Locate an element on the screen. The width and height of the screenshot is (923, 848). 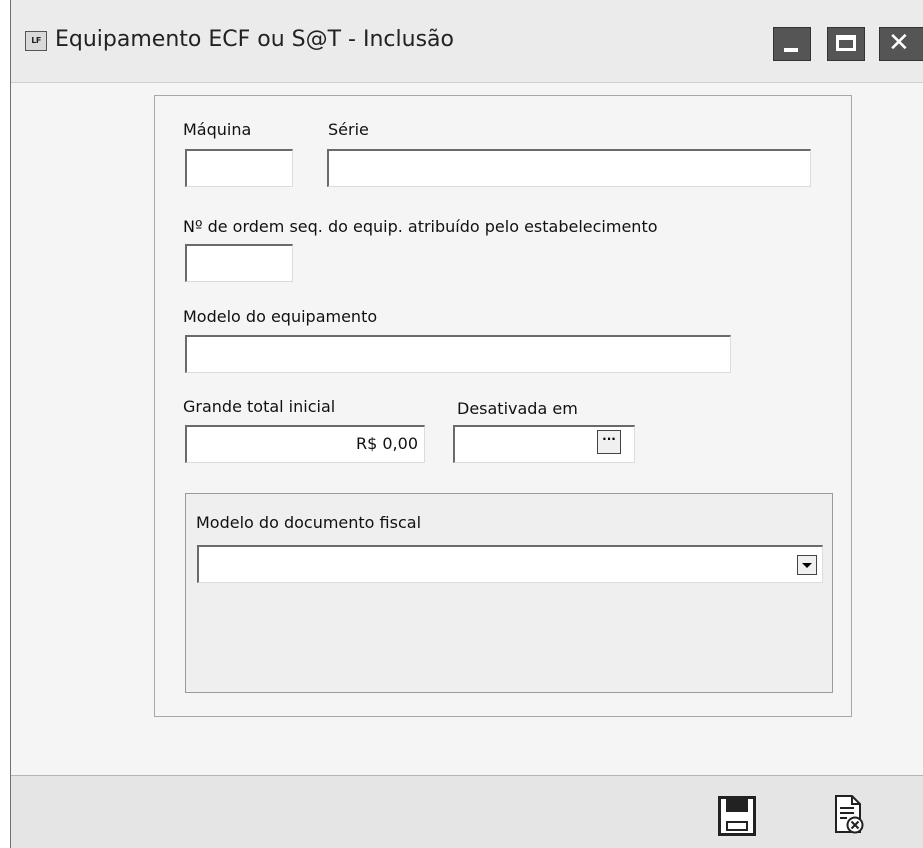
minimize-button is located at coordinates (792, 44).